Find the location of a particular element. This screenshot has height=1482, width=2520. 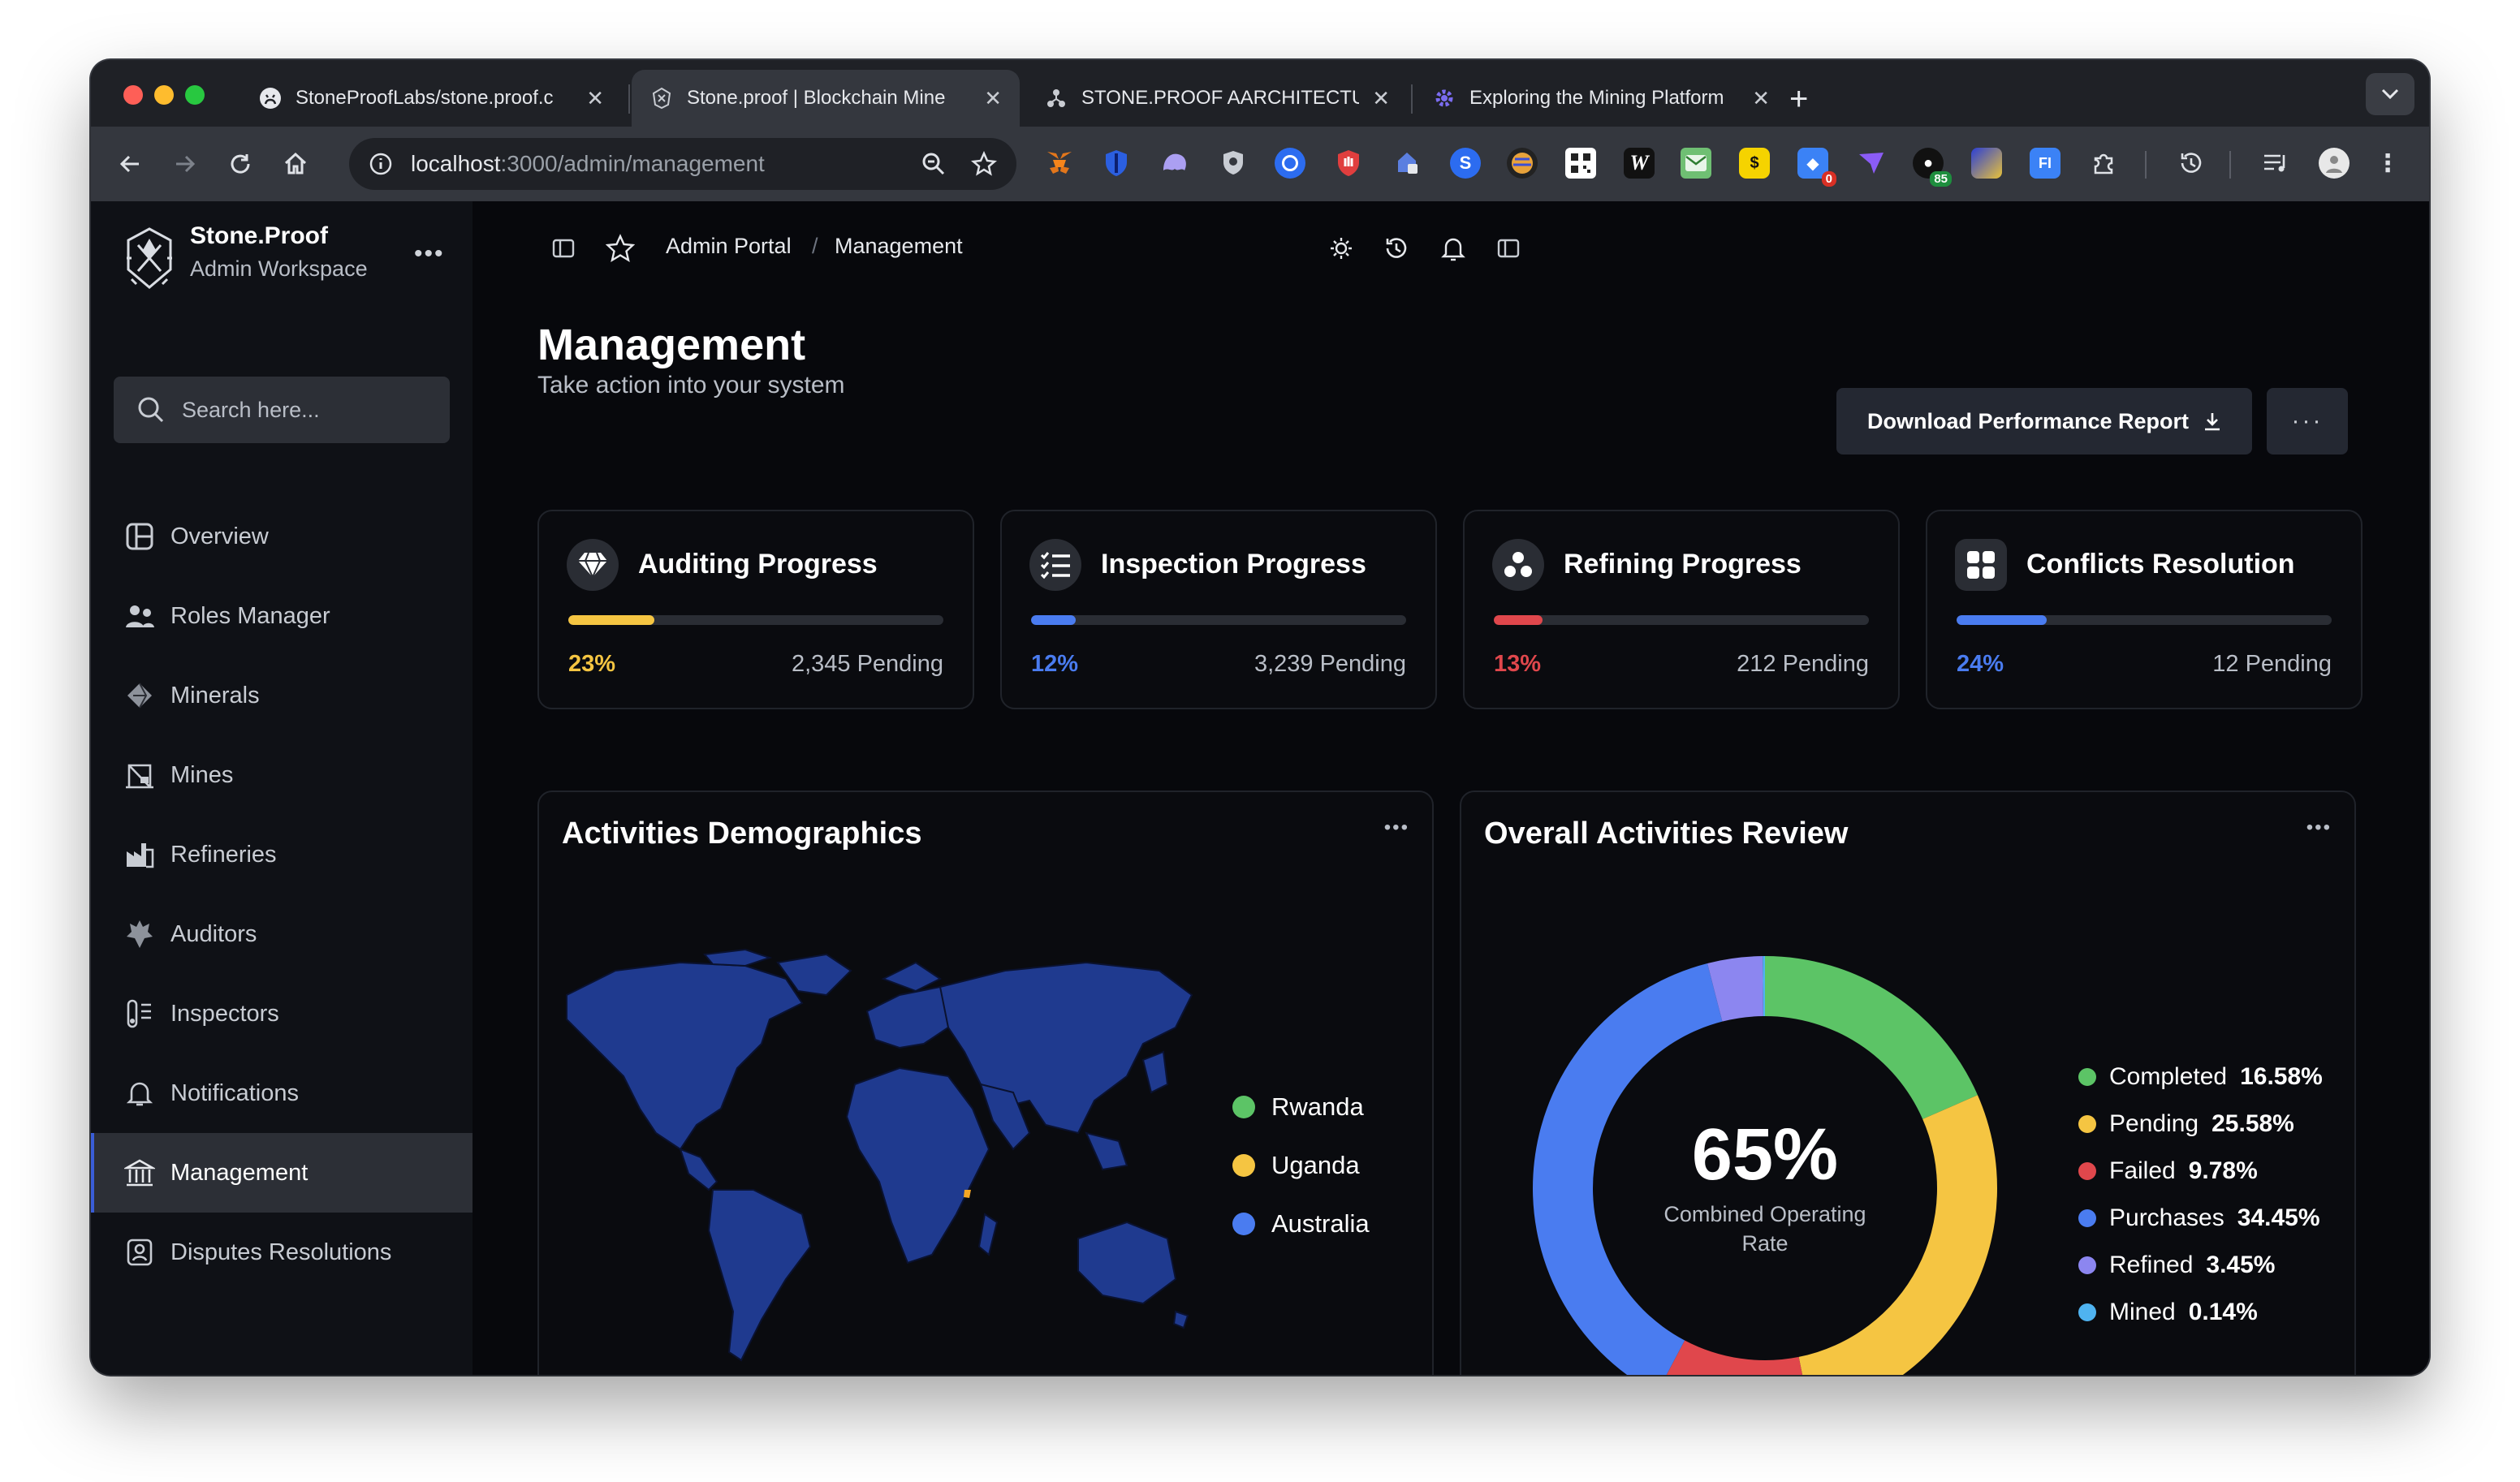

checklist-icon is located at coordinates (1055, 565).